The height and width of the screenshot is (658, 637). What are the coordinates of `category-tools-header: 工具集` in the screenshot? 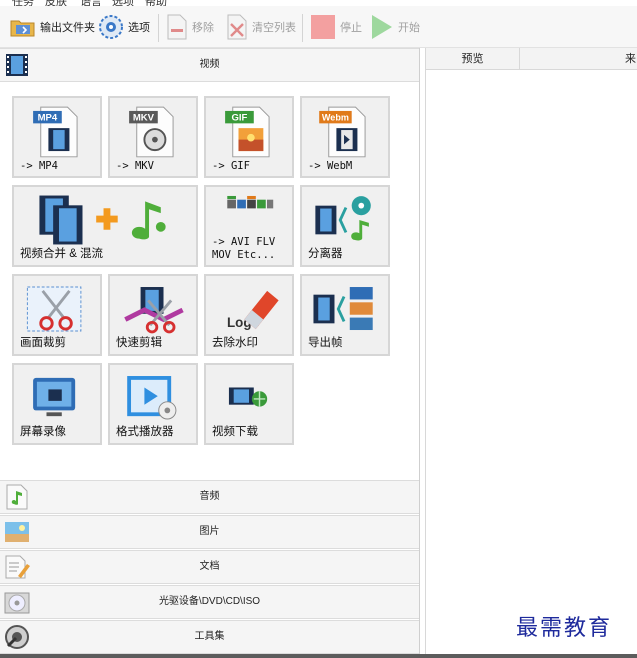 It's located at (209, 637).